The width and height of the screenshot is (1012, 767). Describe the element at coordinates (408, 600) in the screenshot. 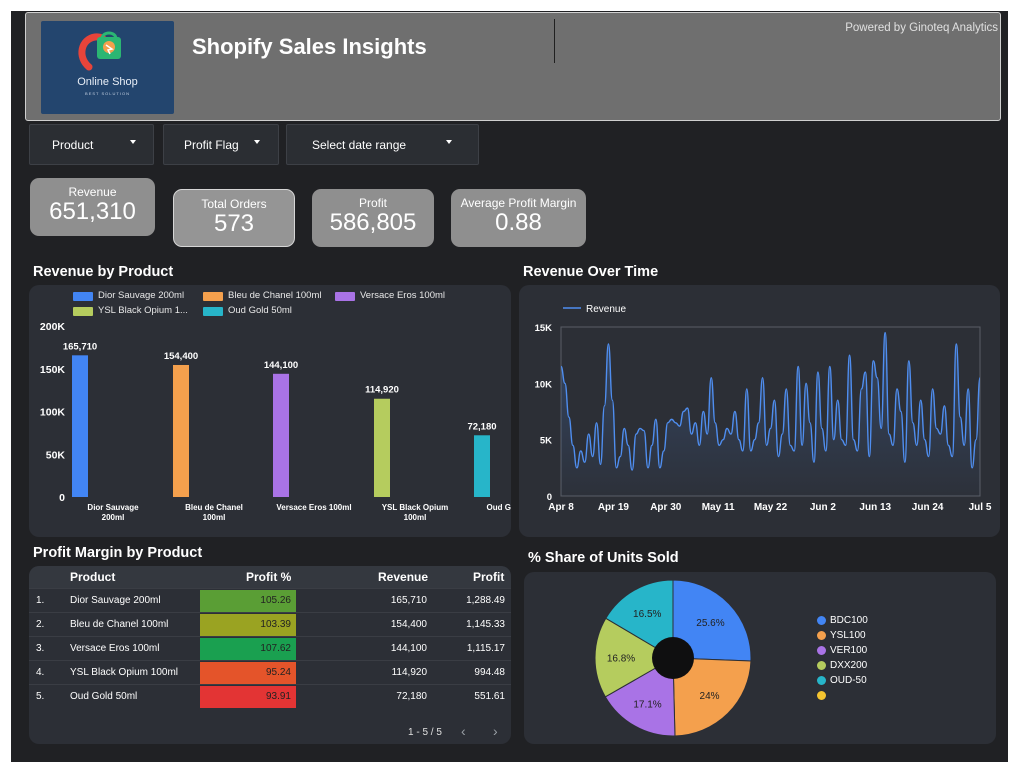

I see `row-revenue: 165,710` at that location.